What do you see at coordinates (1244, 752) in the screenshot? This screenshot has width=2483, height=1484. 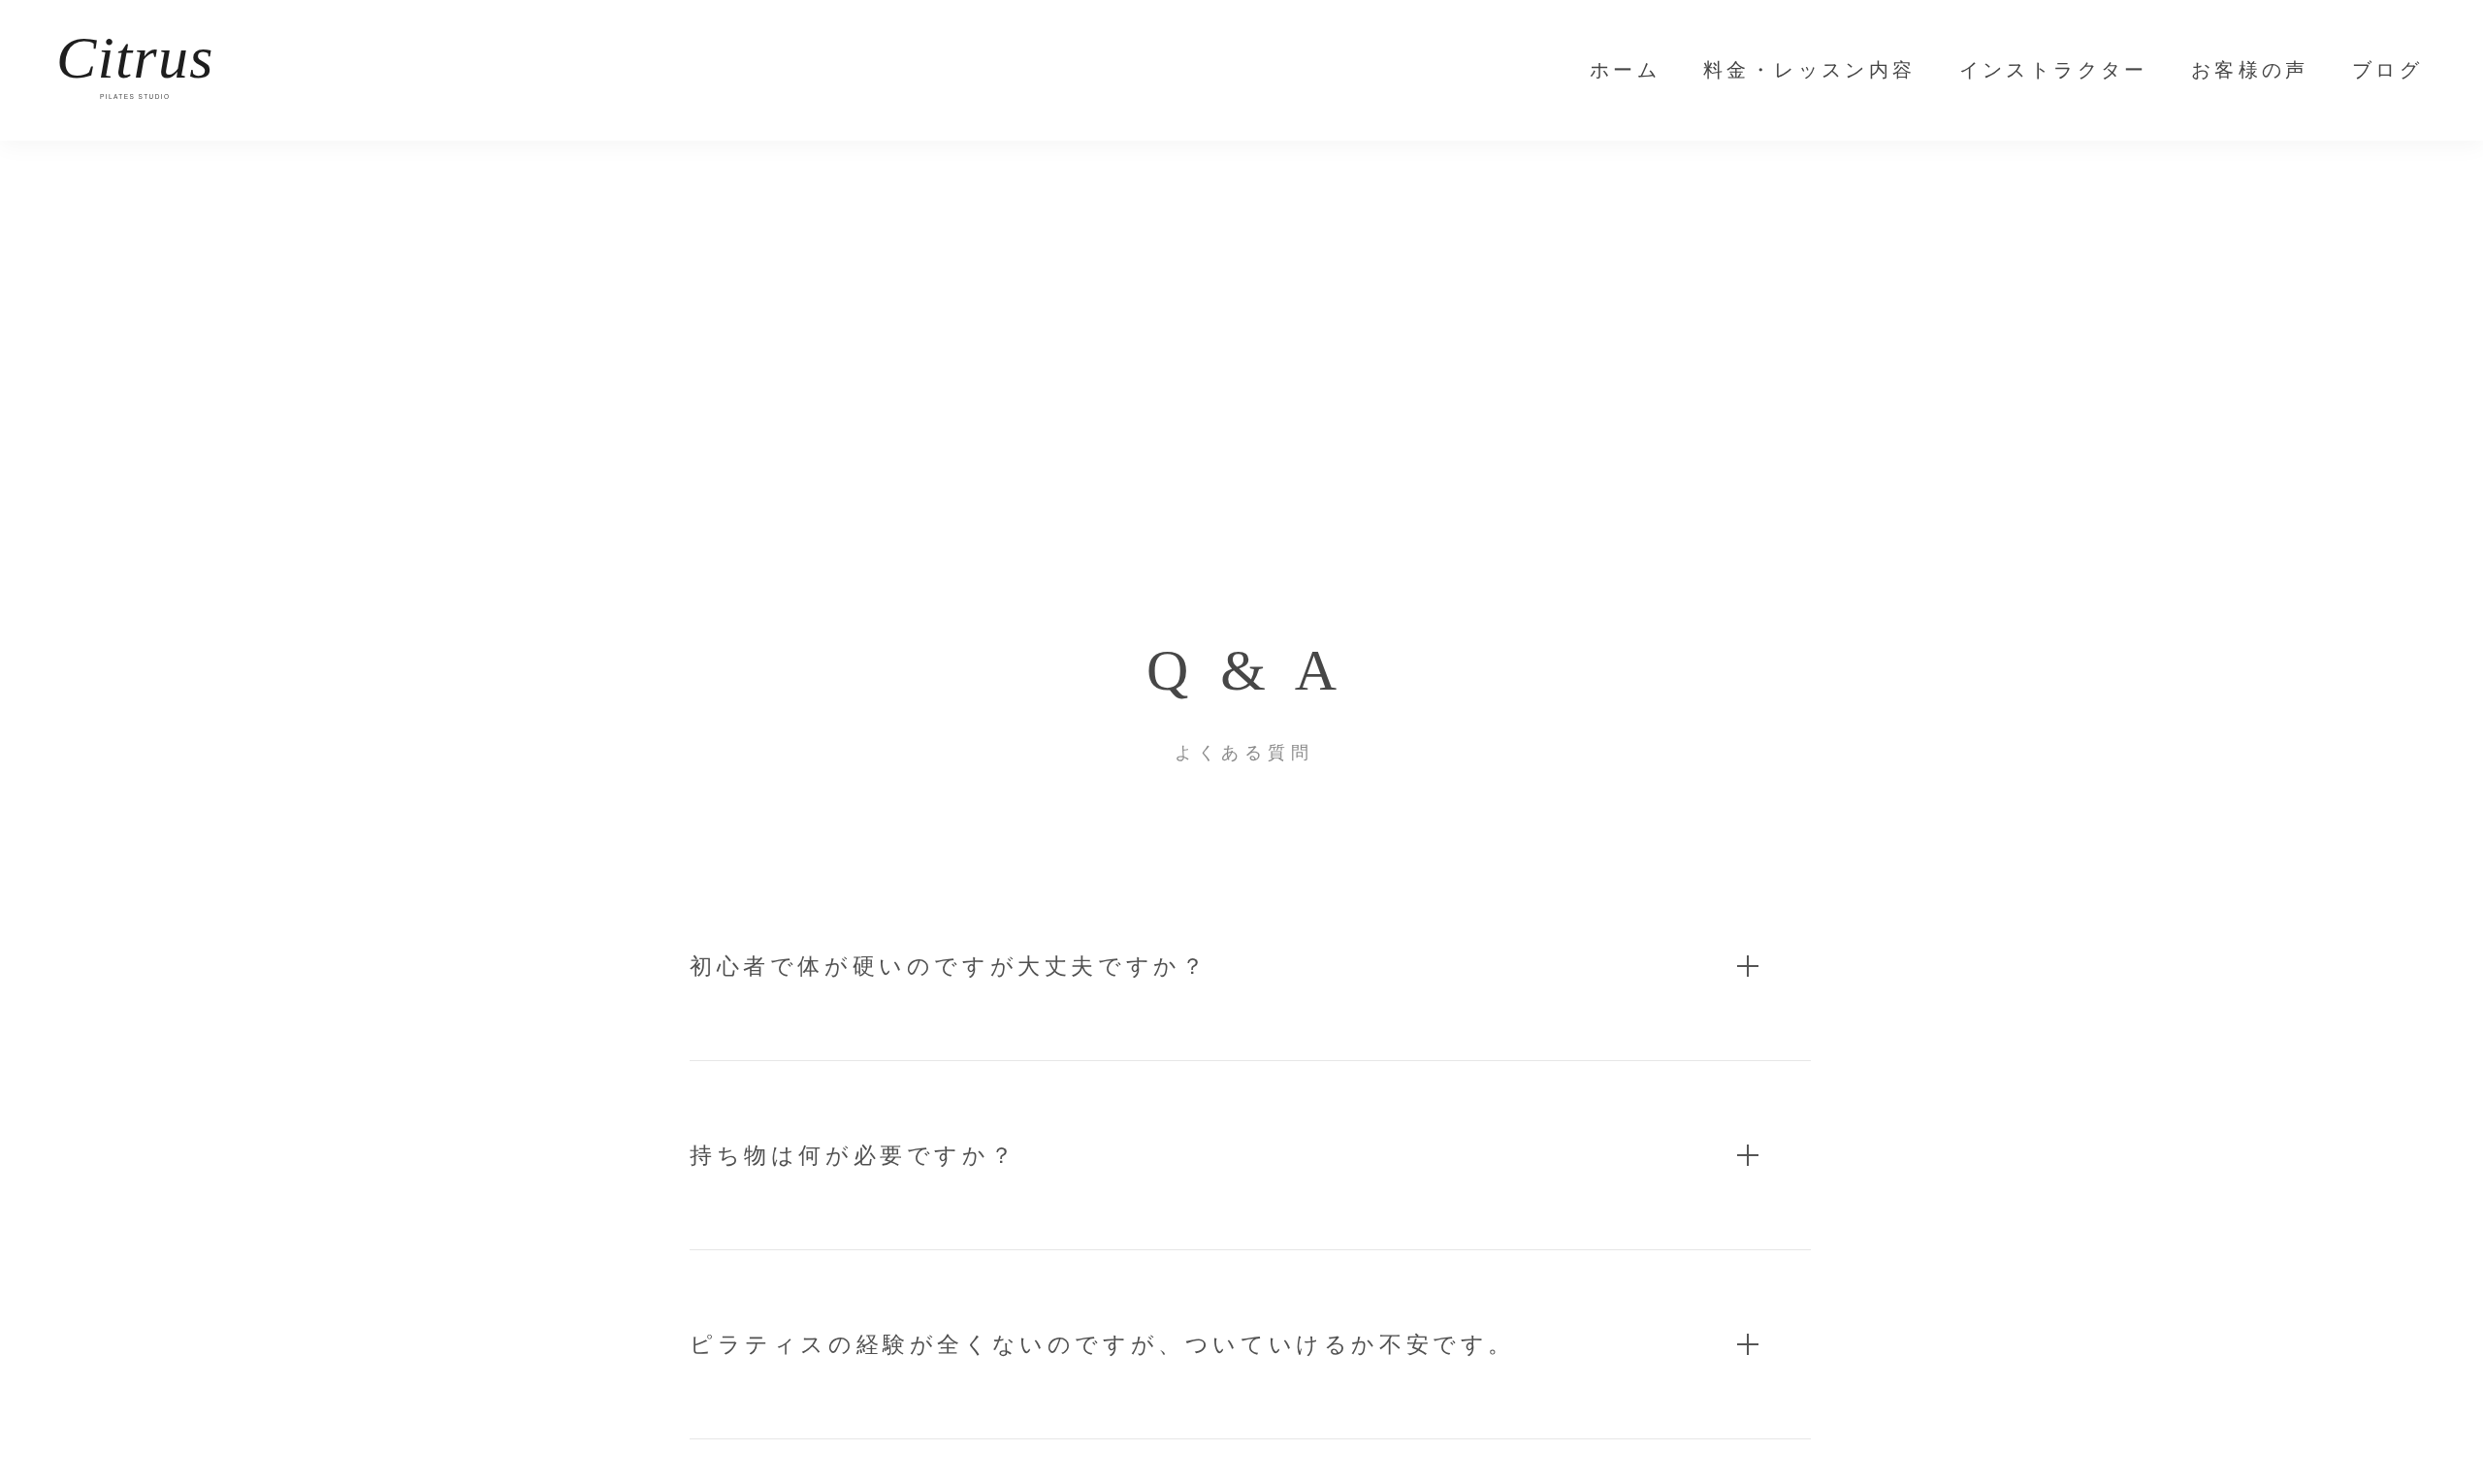 I see `section-subtitle: よくある質問` at bounding box center [1244, 752].